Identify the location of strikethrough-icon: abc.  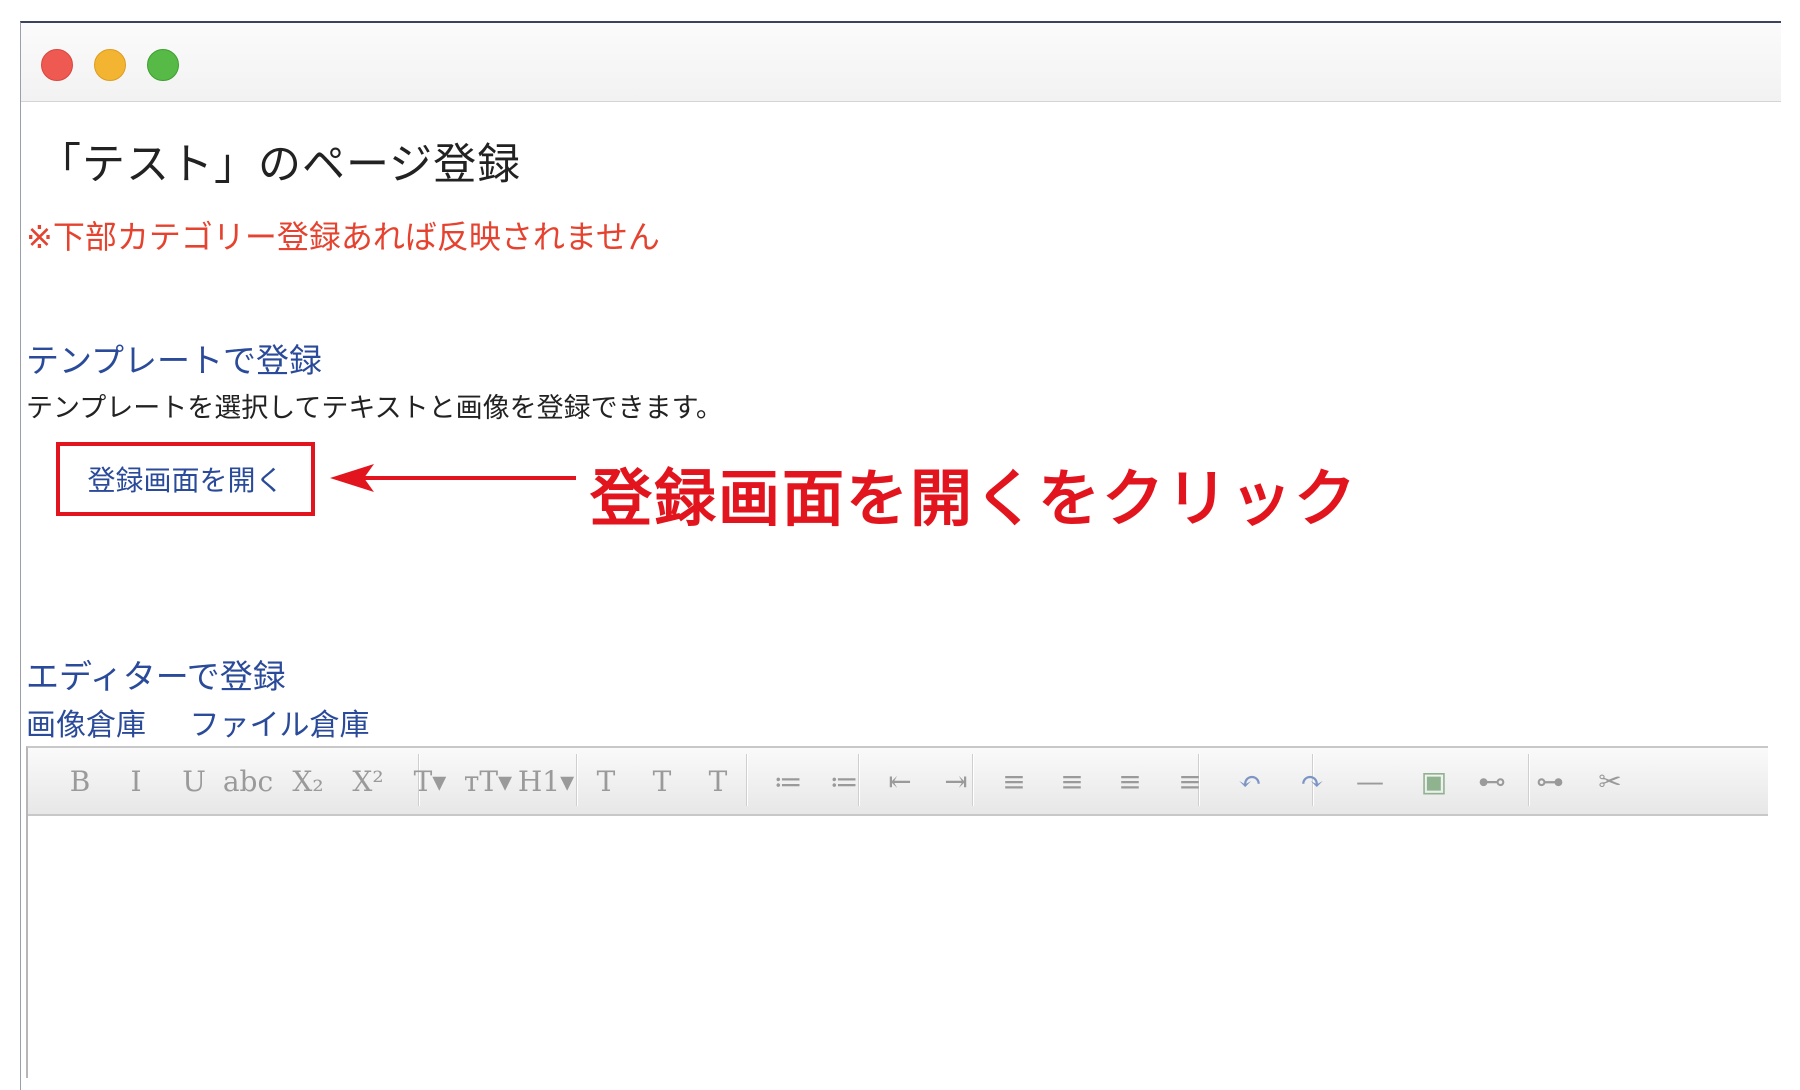
(248, 781).